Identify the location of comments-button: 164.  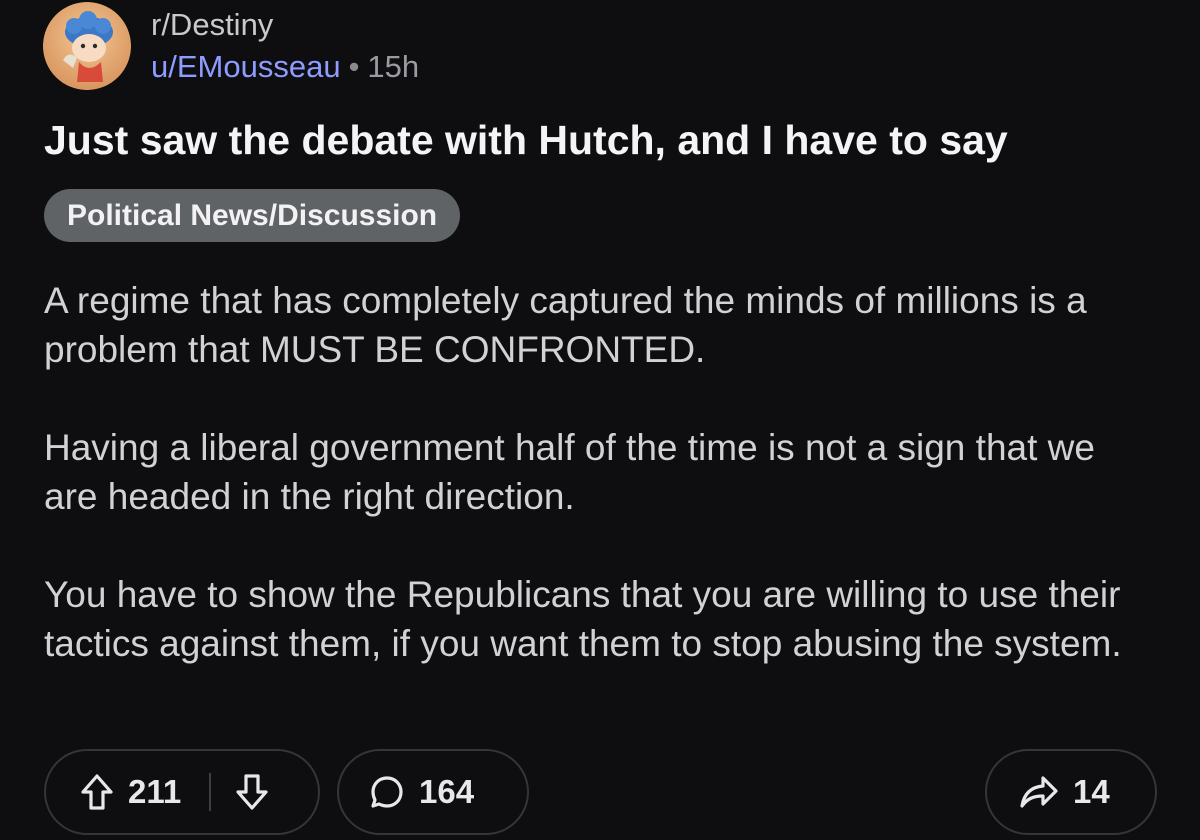
(433, 792).